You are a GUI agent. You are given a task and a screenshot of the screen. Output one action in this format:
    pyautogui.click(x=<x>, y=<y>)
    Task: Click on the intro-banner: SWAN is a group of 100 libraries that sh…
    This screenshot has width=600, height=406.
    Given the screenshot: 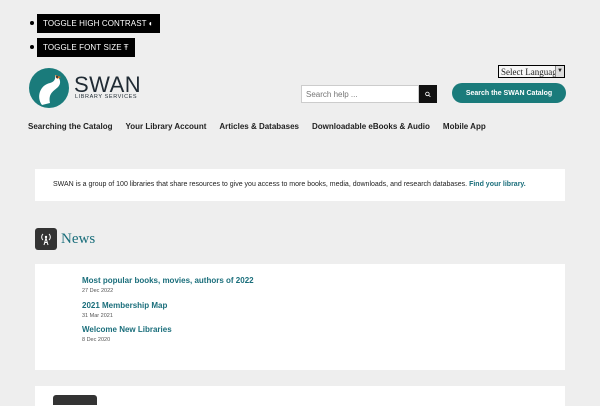 What is the action you would take?
    pyautogui.click(x=300, y=185)
    